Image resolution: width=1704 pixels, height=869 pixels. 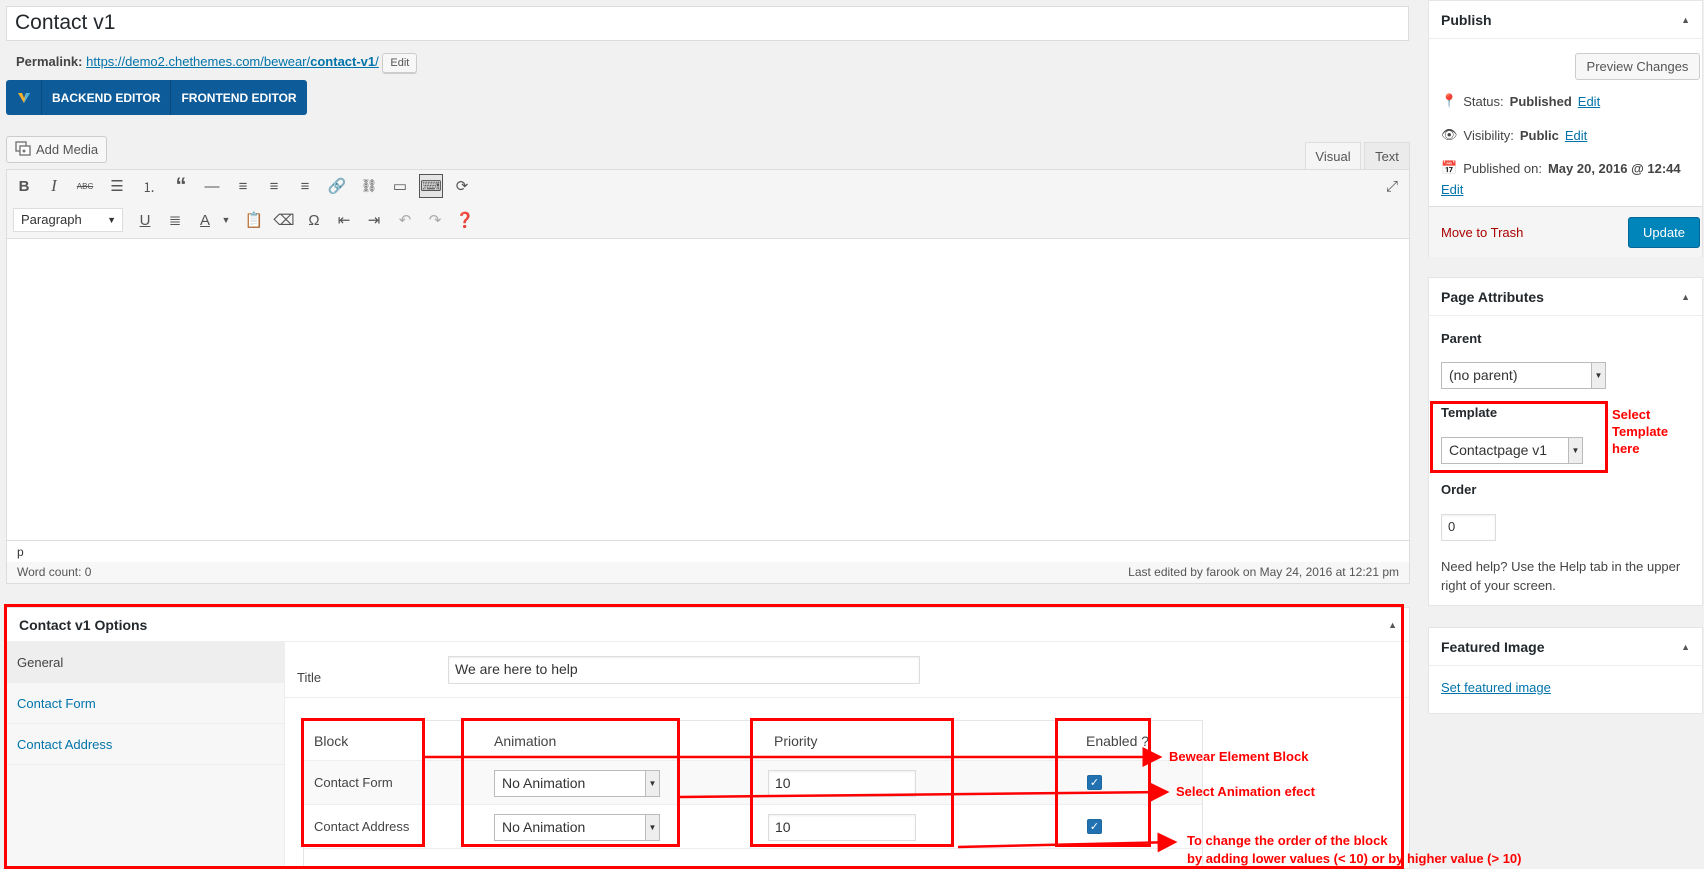 What do you see at coordinates (1387, 155) in the screenshot?
I see `tab-text: Text` at bounding box center [1387, 155].